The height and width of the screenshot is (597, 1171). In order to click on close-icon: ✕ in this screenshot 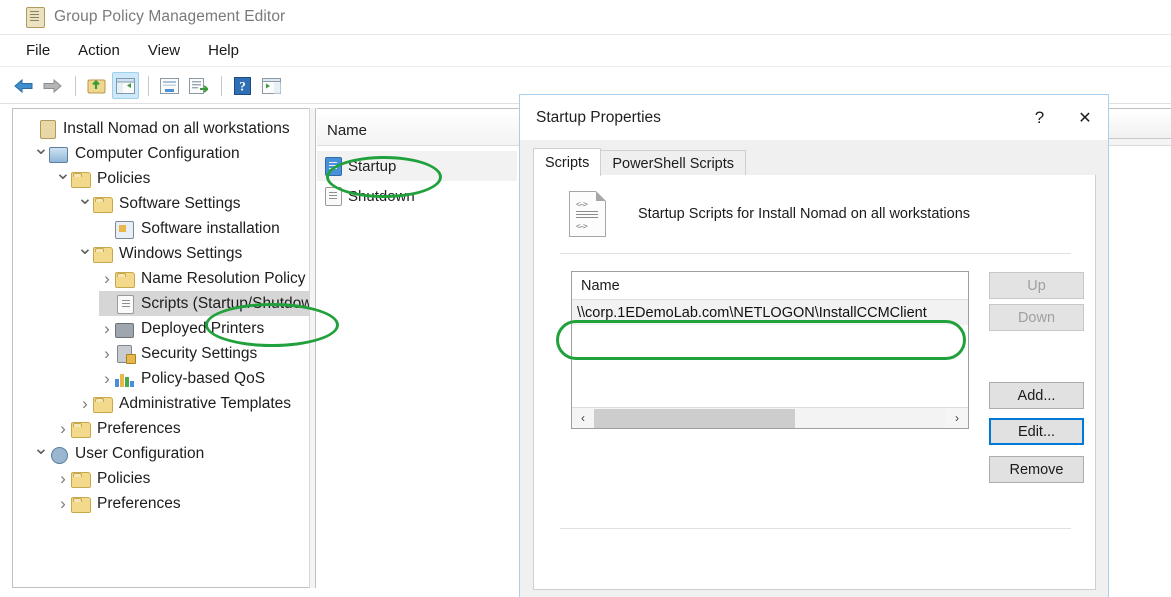, I will do `click(1085, 117)`.